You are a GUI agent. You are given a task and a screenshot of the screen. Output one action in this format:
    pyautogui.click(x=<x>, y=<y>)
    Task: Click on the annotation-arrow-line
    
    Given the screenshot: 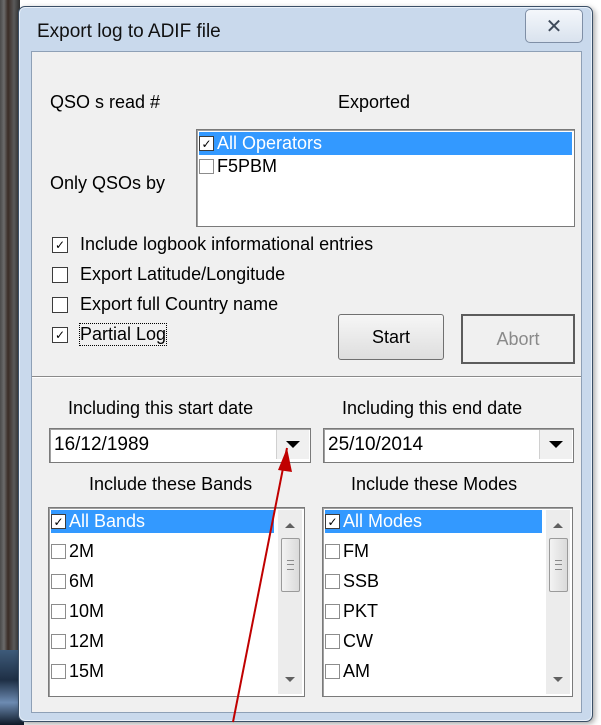 What is the action you would take?
    pyautogui.click(x=260, y=585)
    